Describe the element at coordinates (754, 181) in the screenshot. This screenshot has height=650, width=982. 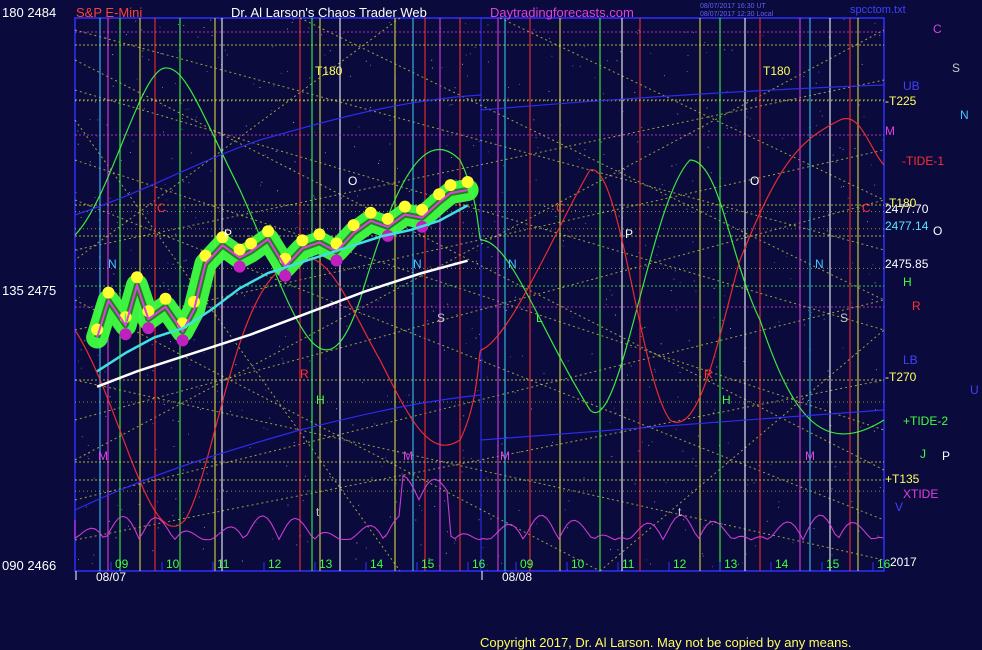
I see `plot-label: O` at that location.